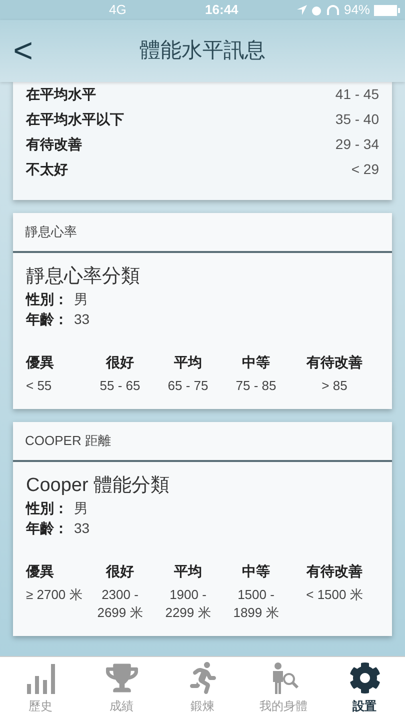 This screenshot has width=405, height=720. What do you see at coordinates (284, 688) in the screenshot?
I see `tab-bar-item: 我的身體` at bounding box center [284, 688].